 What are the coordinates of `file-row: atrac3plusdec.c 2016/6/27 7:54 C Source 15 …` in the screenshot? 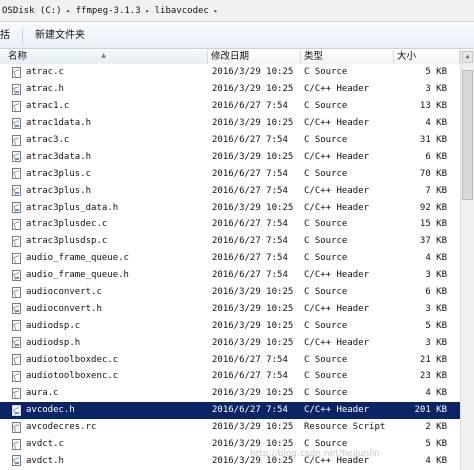 It's located at (230, 224).